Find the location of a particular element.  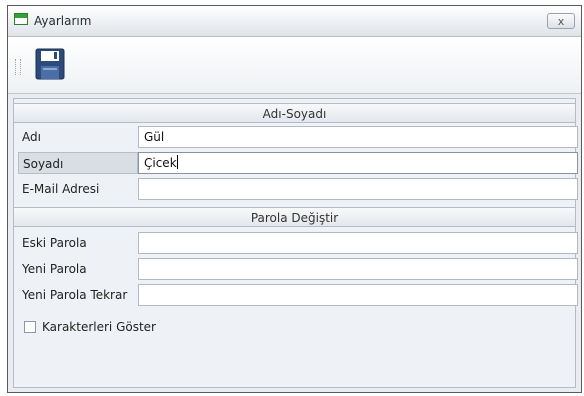

new-password-field is located at coordinates (358, 269).